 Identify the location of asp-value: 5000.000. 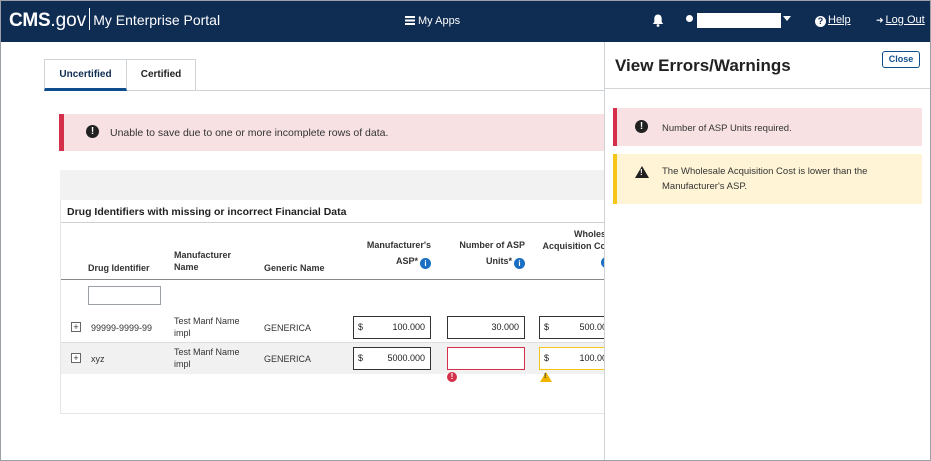
(406, 358).